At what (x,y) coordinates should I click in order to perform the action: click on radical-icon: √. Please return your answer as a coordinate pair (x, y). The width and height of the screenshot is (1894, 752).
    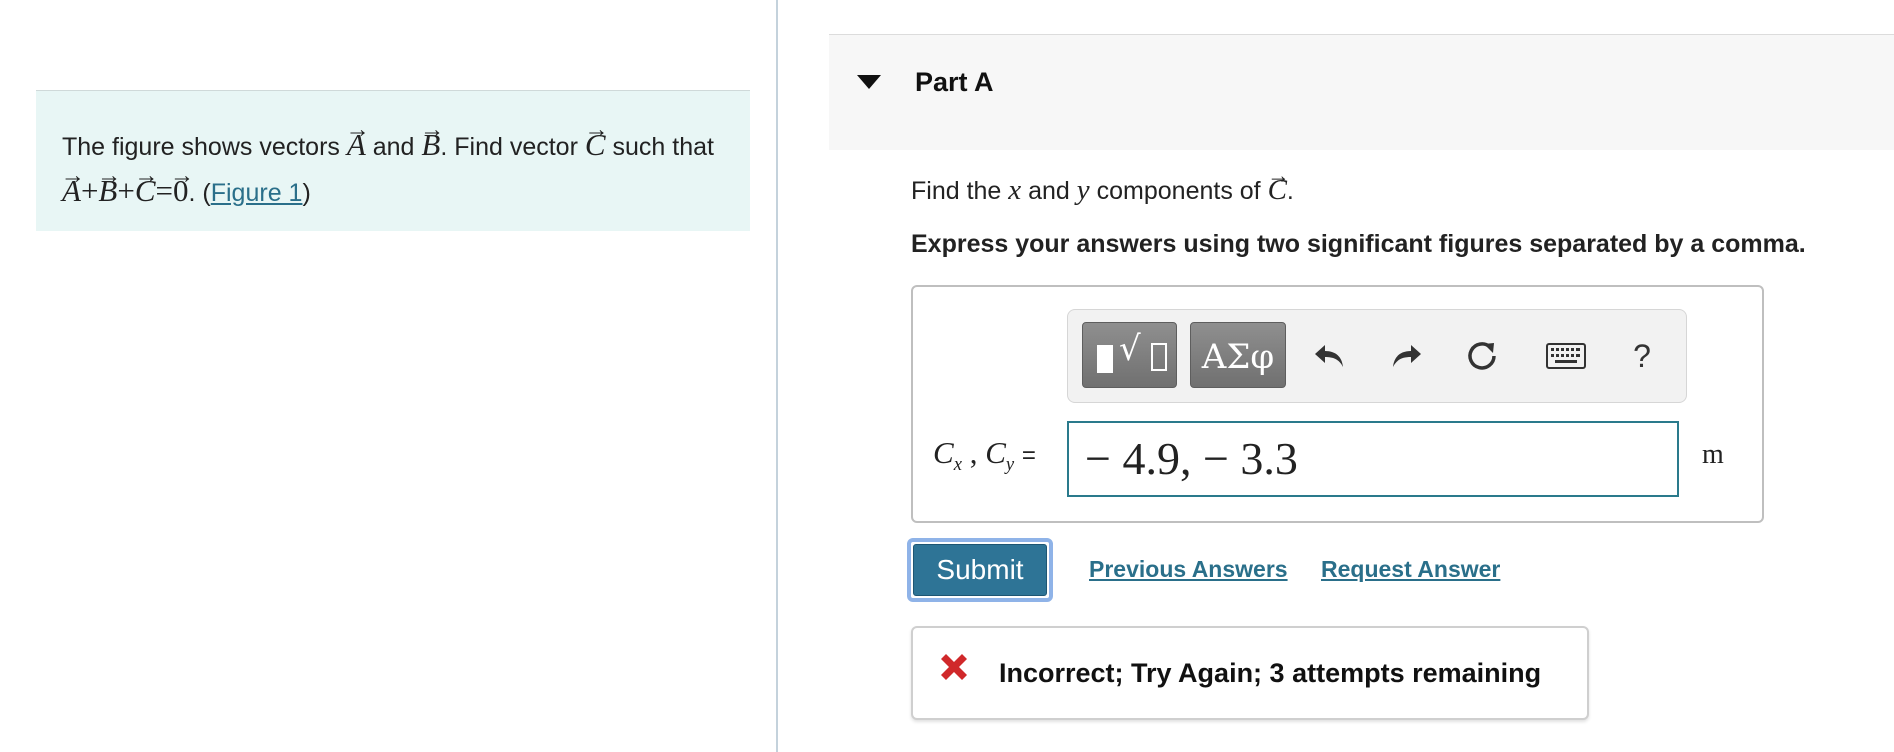
    Looking at the image, I should click on (1130, 349).